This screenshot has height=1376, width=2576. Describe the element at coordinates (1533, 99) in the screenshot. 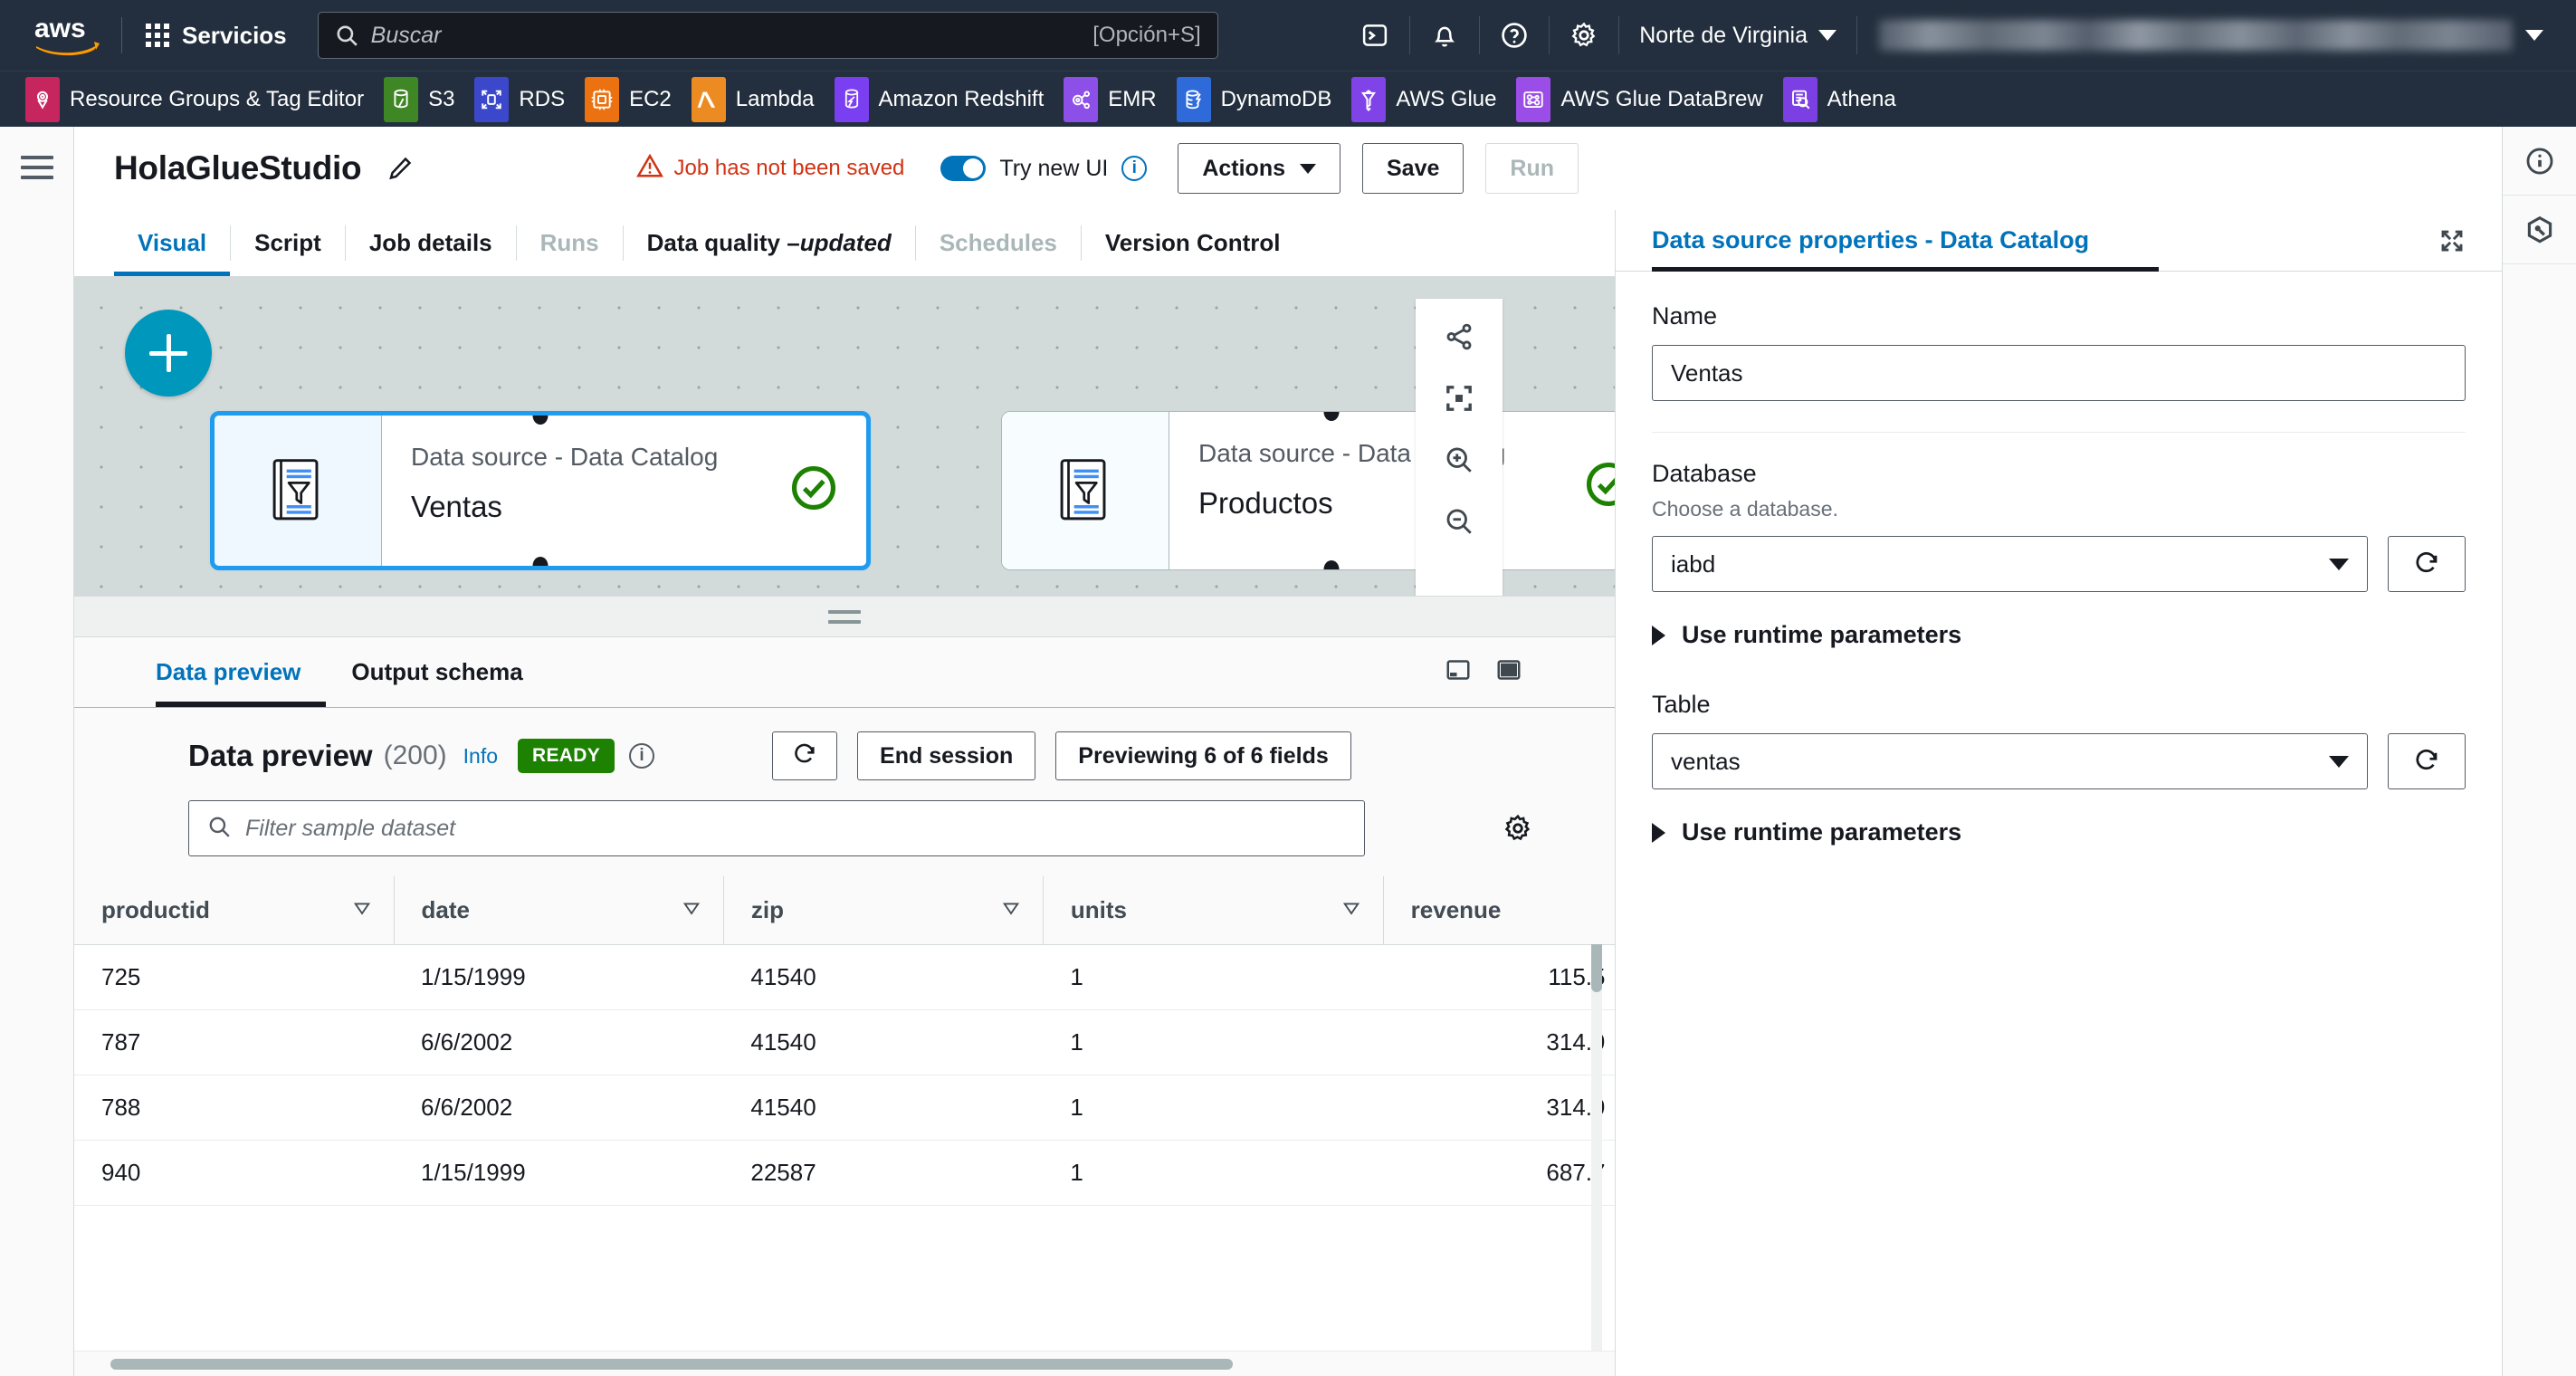

I see `databrew-icon` at that location.